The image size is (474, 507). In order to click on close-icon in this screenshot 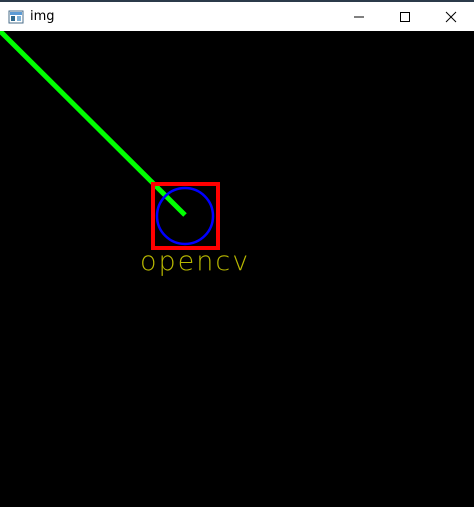, I will do `click(451, 16)`.